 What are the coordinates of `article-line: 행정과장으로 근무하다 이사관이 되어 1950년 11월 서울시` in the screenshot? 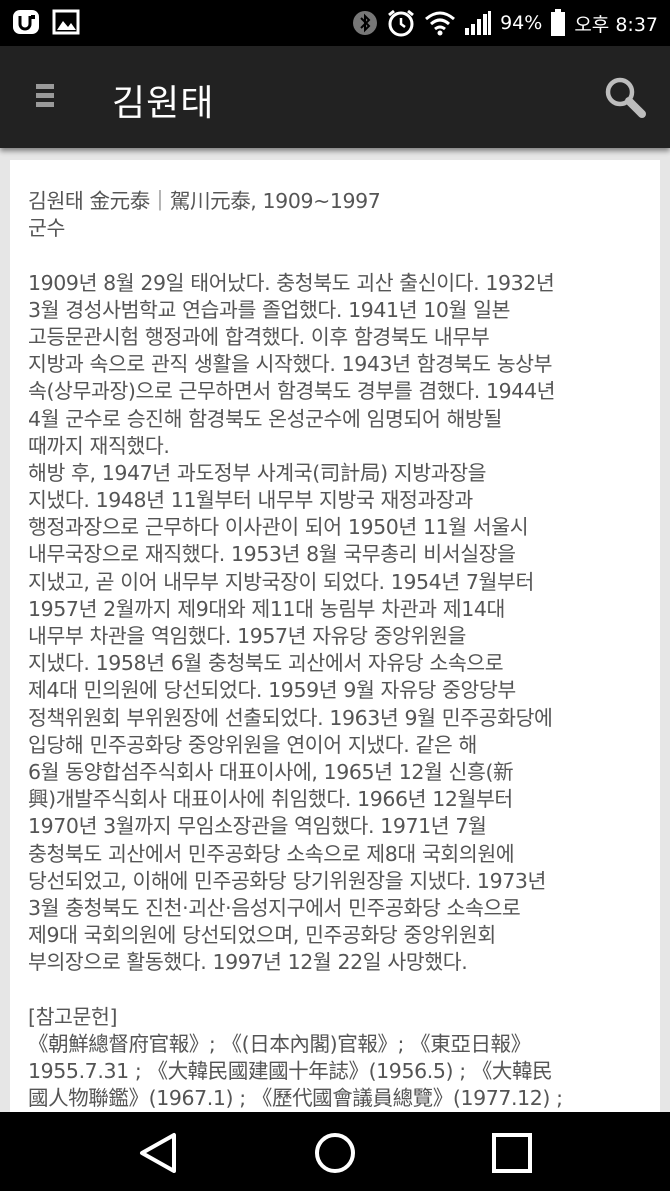 It's located at (278, 527).